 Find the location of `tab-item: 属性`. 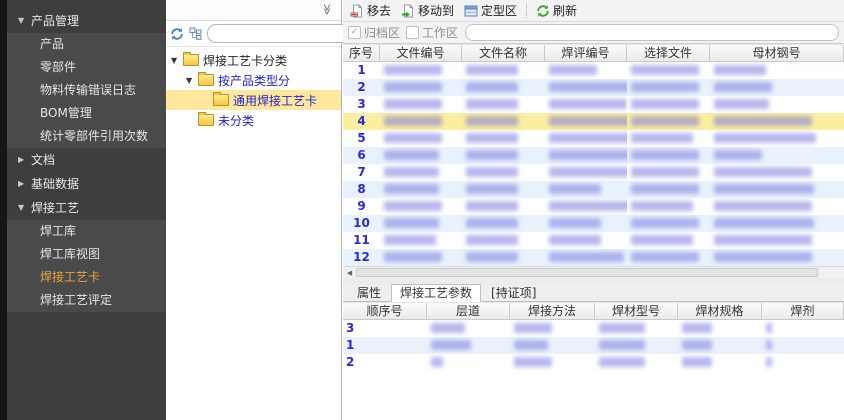

tab-item: 属性 is located at coordinates (369, 293).